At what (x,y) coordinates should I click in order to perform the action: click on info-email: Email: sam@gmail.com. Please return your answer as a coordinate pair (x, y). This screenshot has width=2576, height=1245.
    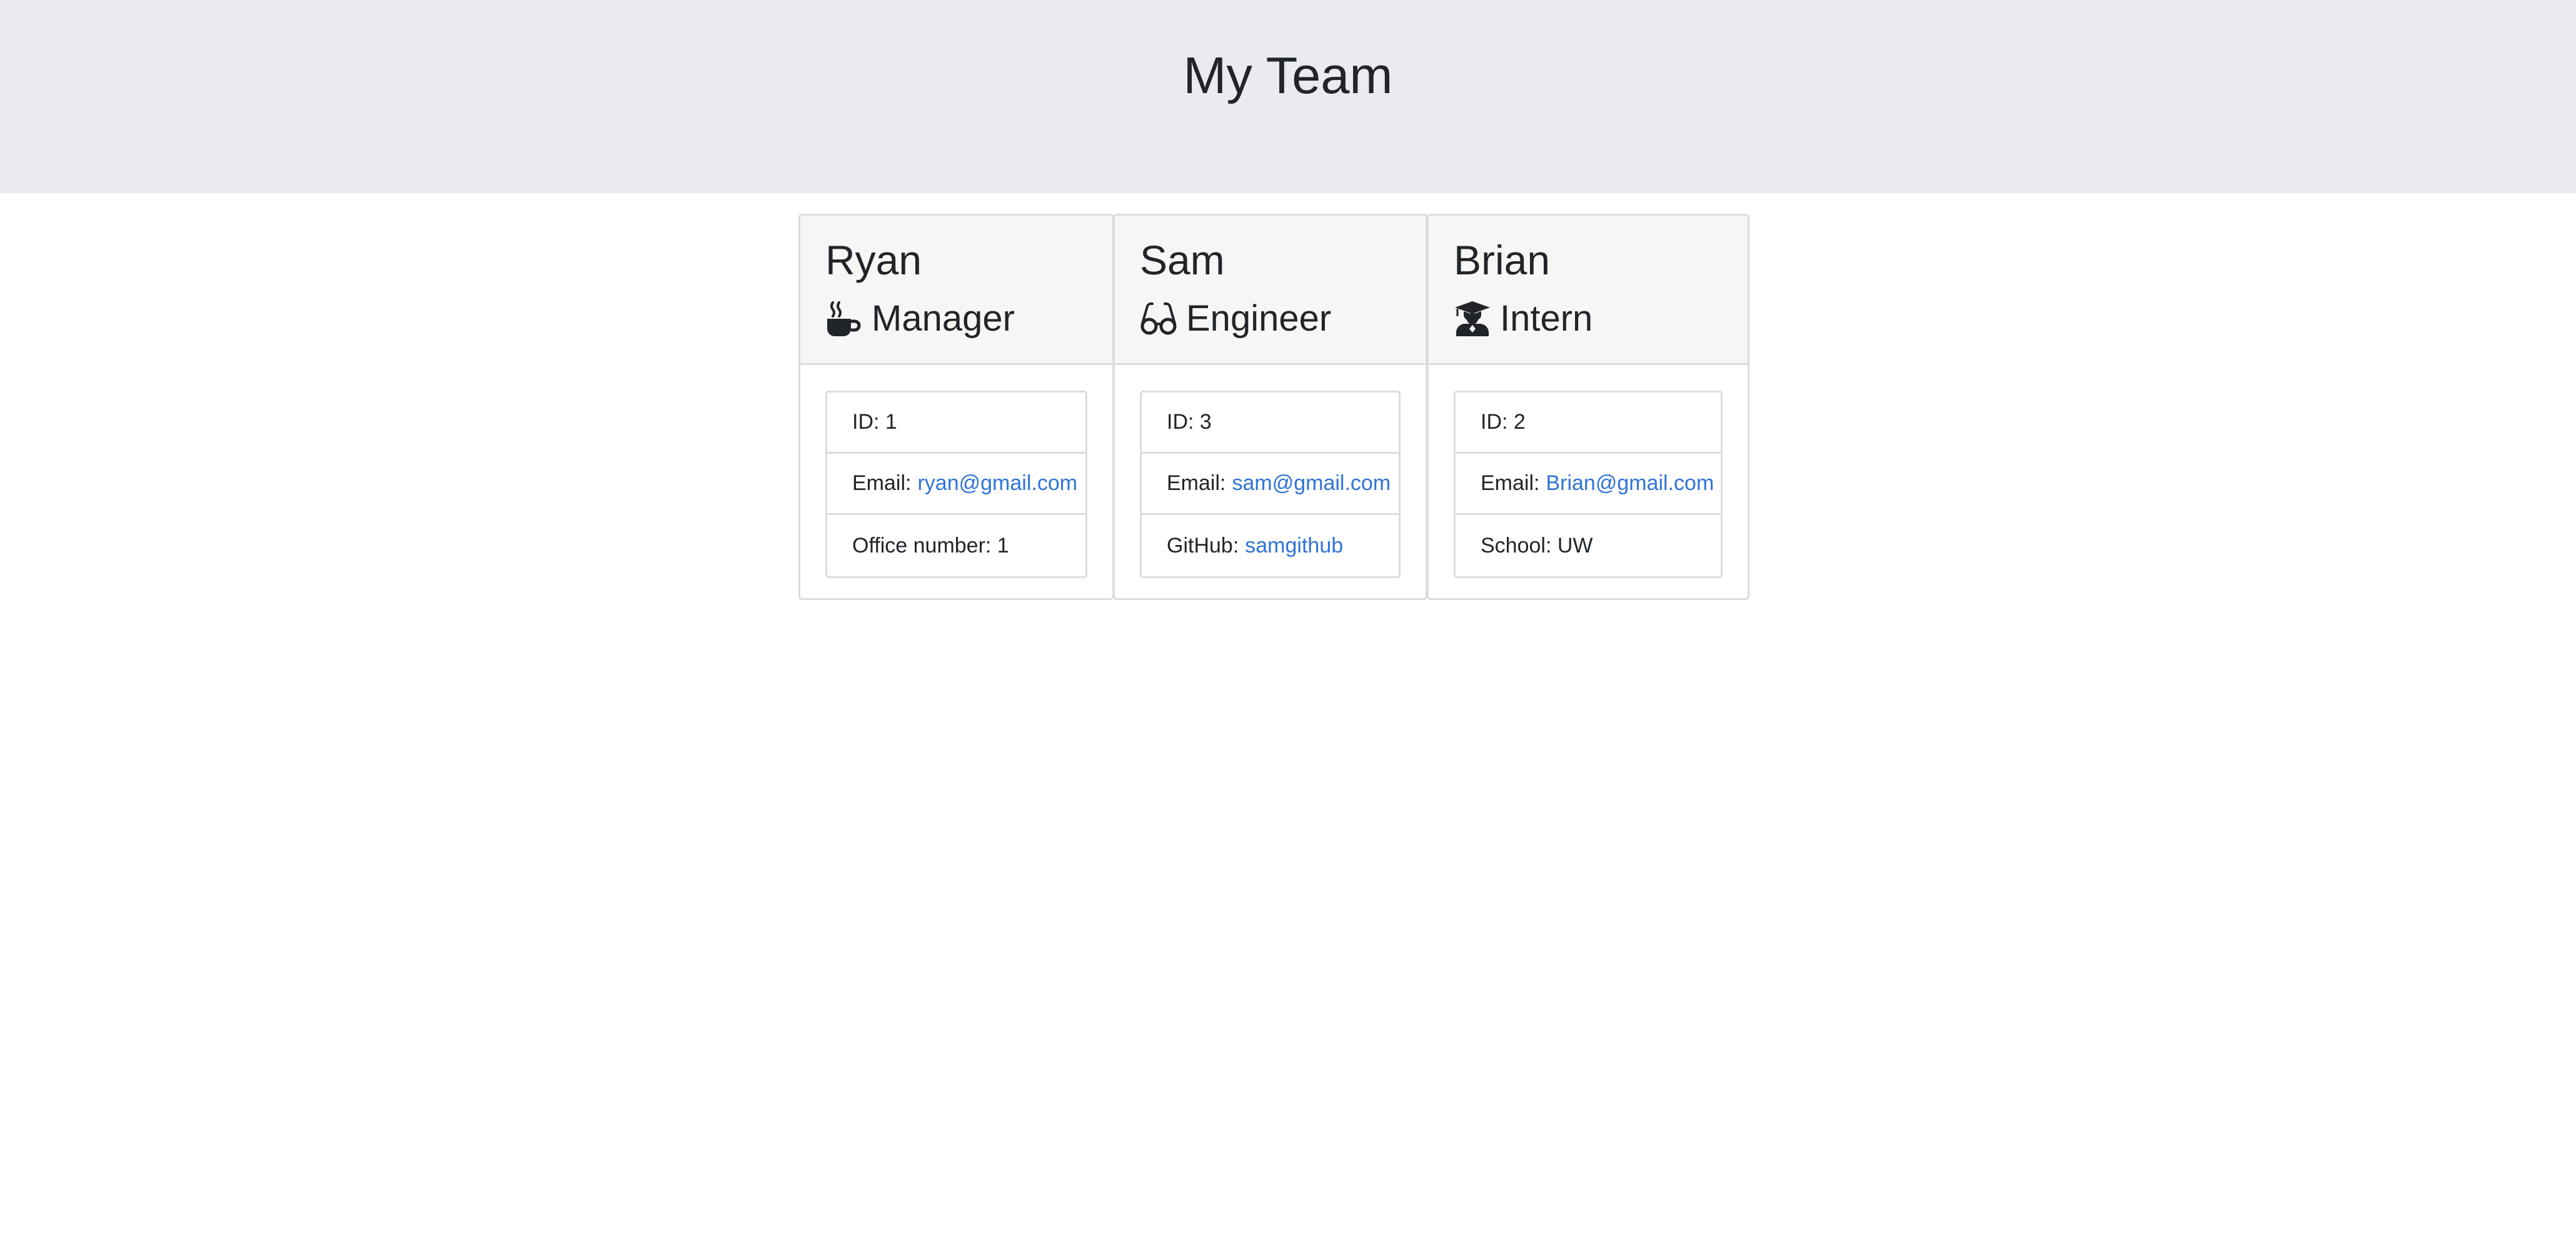
    Looking at the image, I should click on (1270, 484).